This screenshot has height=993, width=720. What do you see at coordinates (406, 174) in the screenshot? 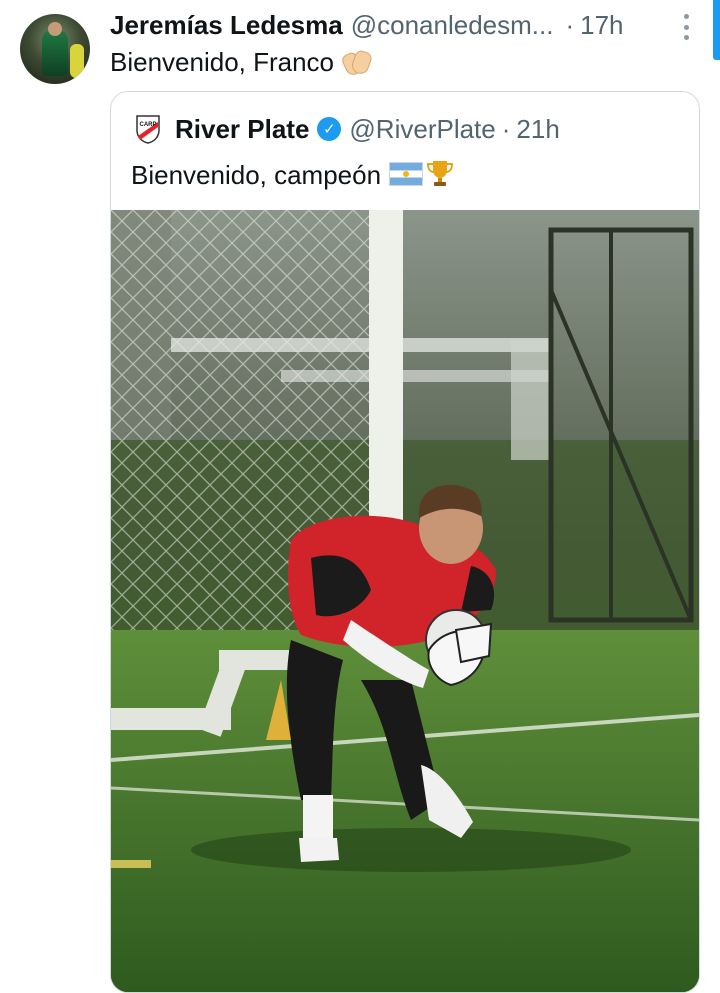
I see `argentina-flag-icon` at bounding box center [406, 174].